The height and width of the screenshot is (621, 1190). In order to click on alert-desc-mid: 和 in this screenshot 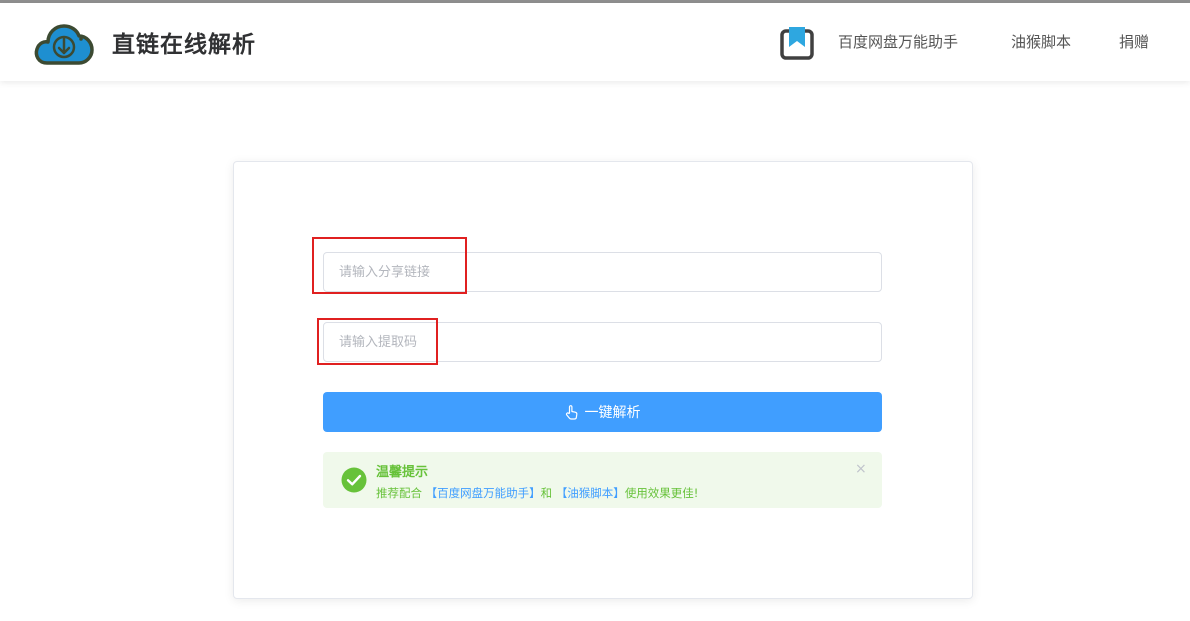, I will do `click(546, 493)`.